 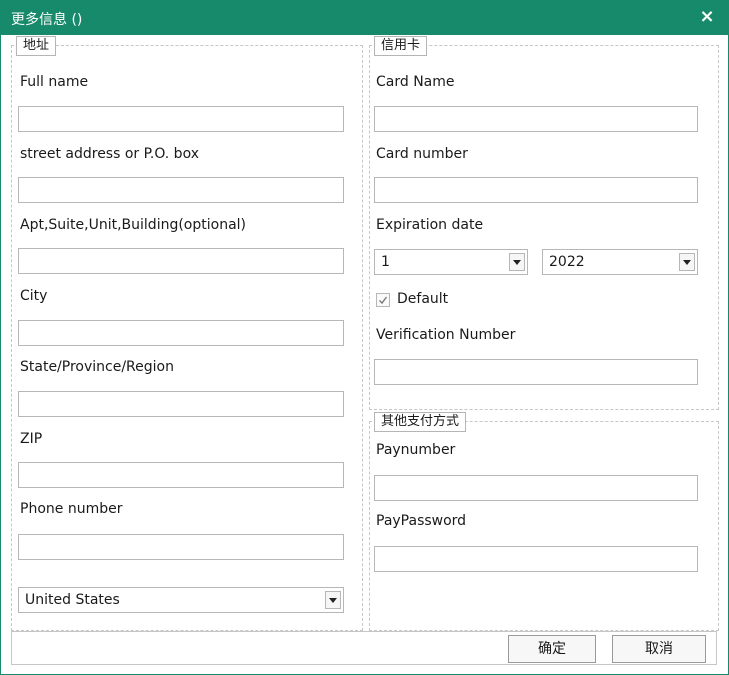 I want to click on city-input, so click(x=181, y=333).